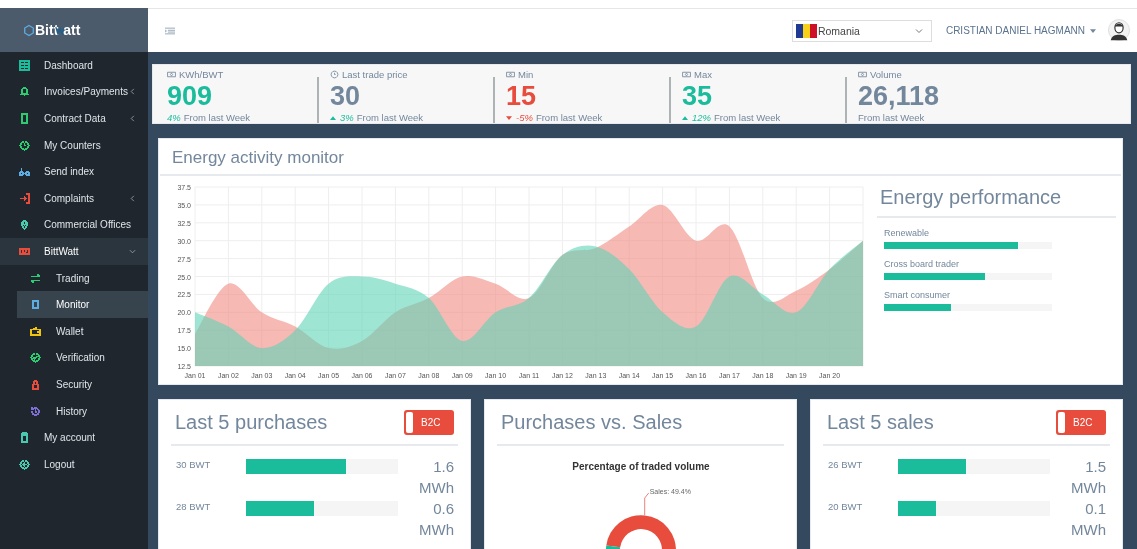 The width and height of the screenshot is (1137, 549). What do you see at coordinates (1088, 519) in the screenshot?
I see `row-value: 0.1 MWh` at bounding box center [1088, 519].